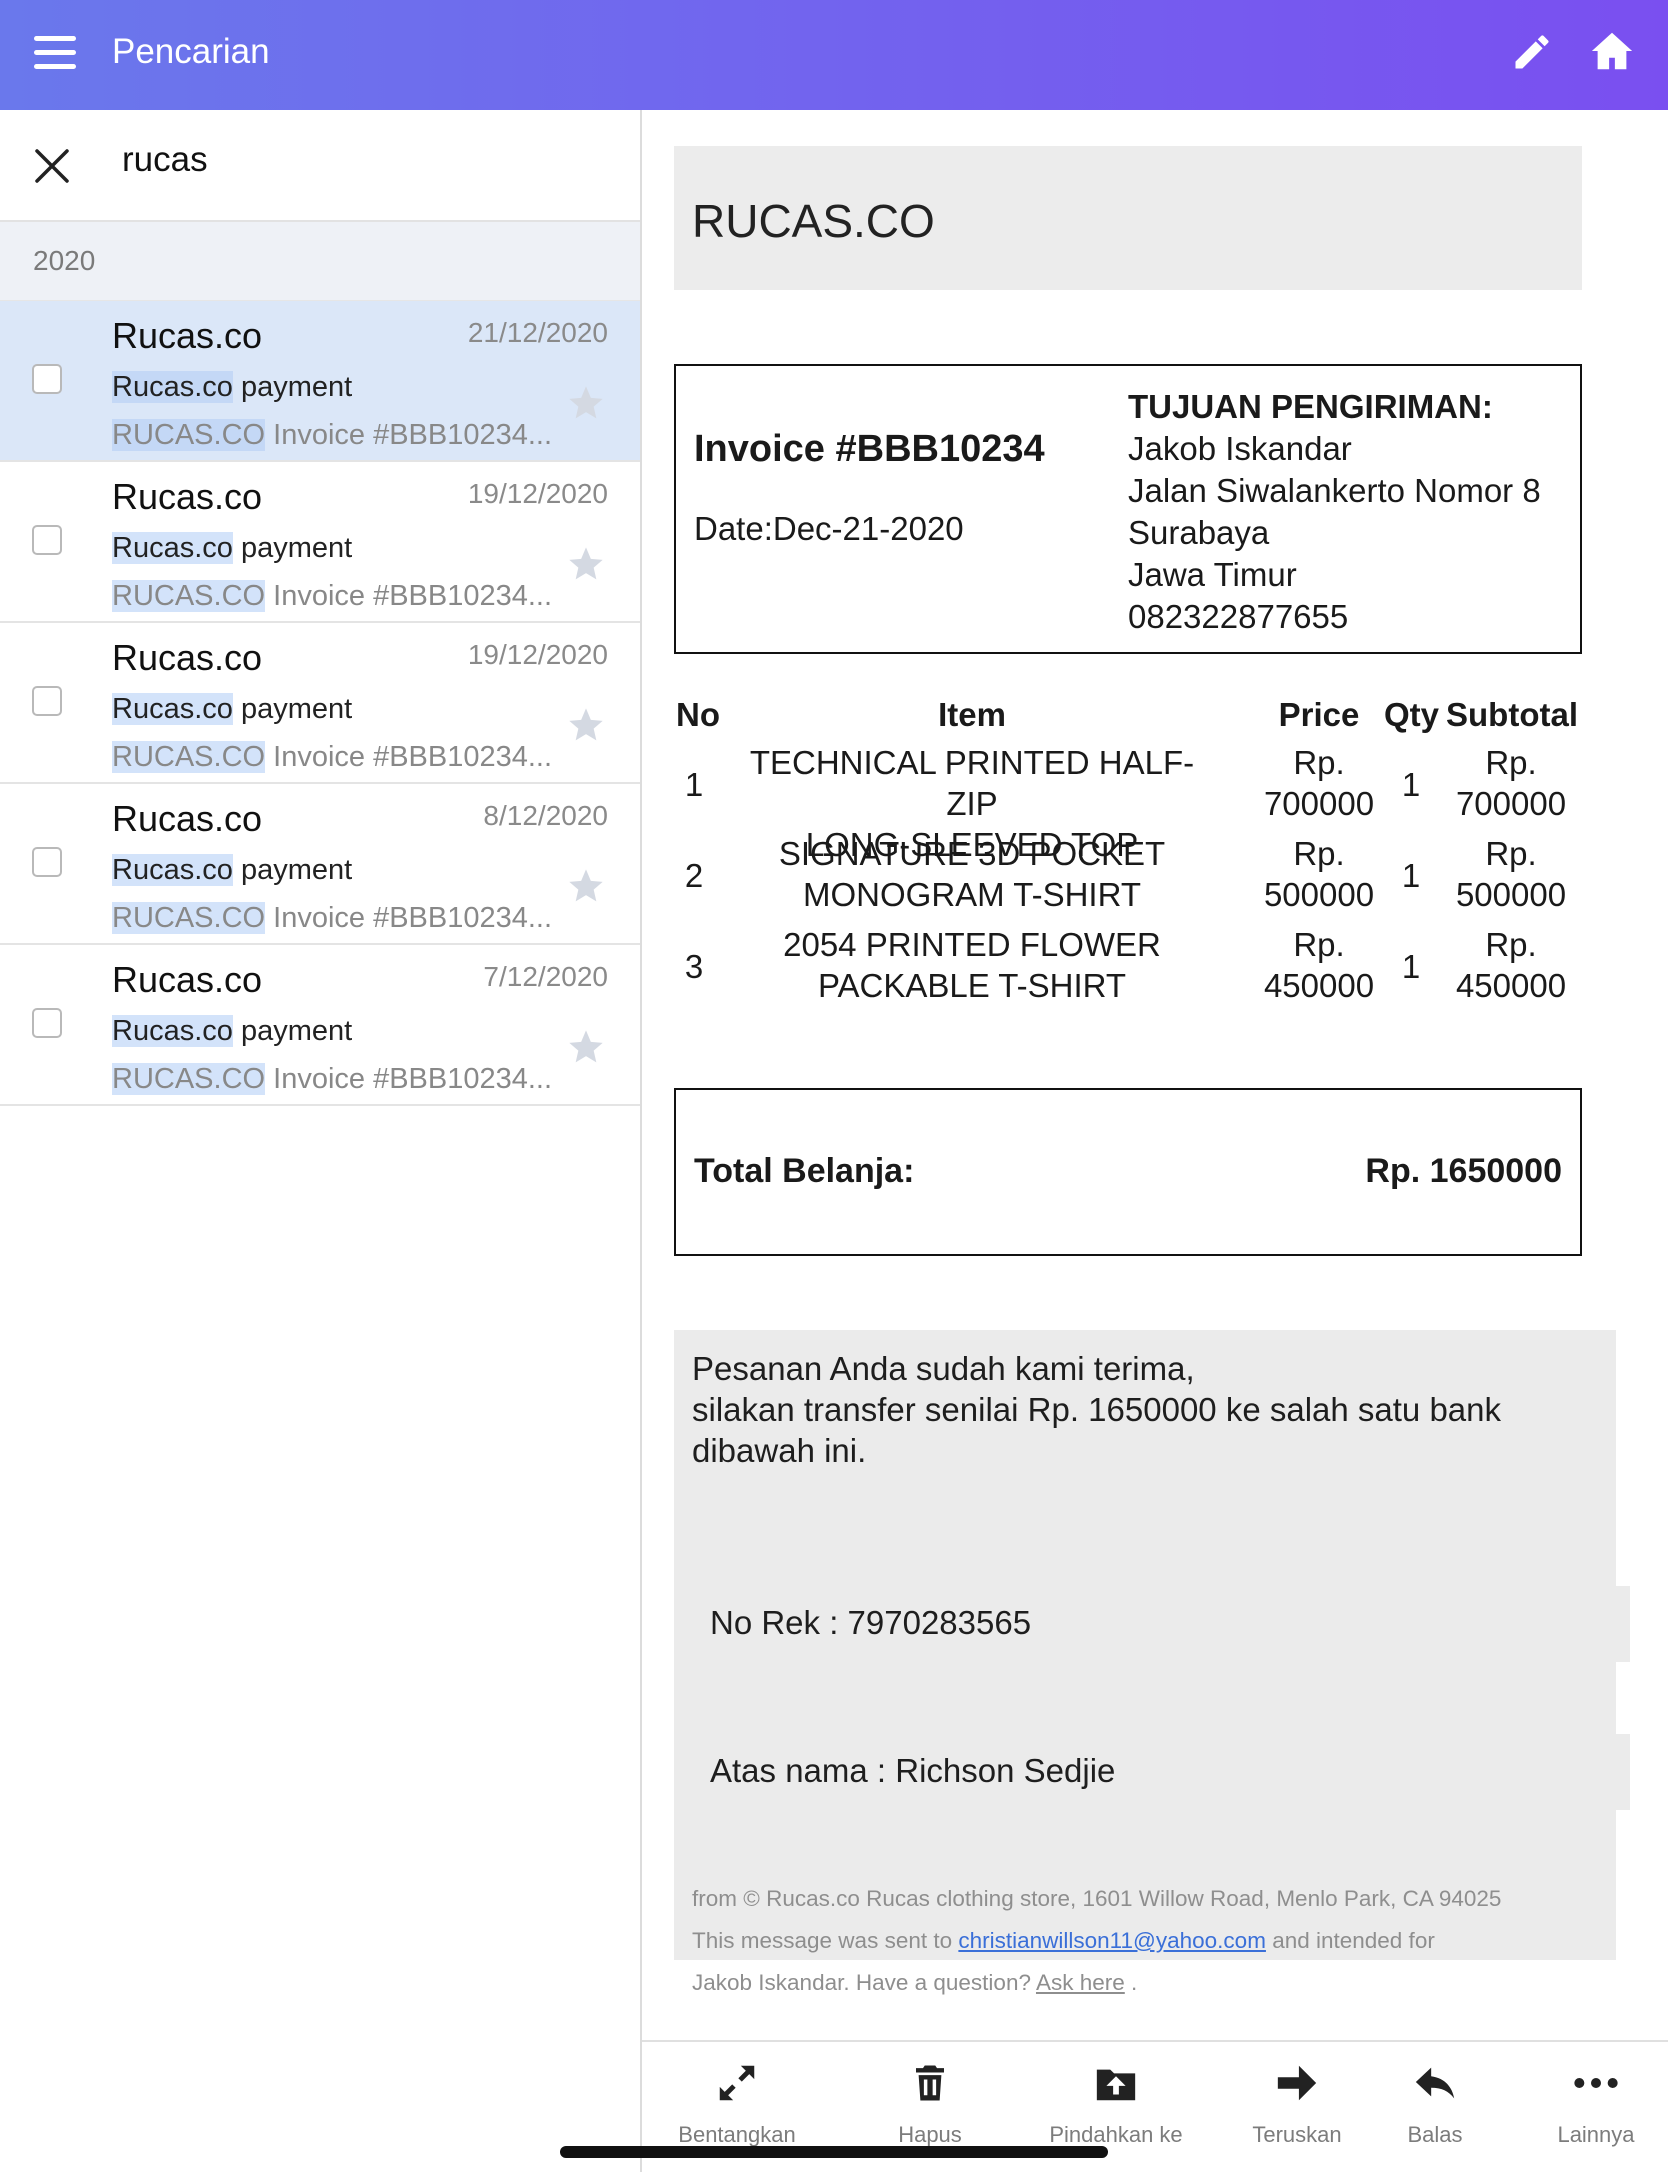 This screenshot has height=2174, width=1668. What do you see at coordinates (1116, 2104) in the screenshot?
I see `move-to-button: Pindahkan ke` at bounding box center [1116, 2104].